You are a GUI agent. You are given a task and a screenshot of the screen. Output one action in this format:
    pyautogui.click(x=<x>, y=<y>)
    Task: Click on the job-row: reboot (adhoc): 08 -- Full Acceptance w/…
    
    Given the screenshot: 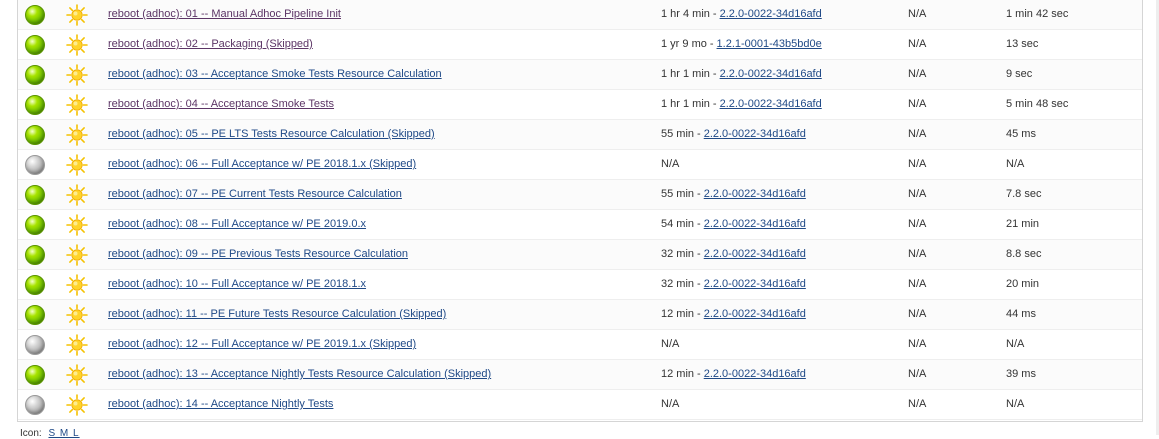 What is the action you would take?
    pyautogui.click(x=580, y=225)
    